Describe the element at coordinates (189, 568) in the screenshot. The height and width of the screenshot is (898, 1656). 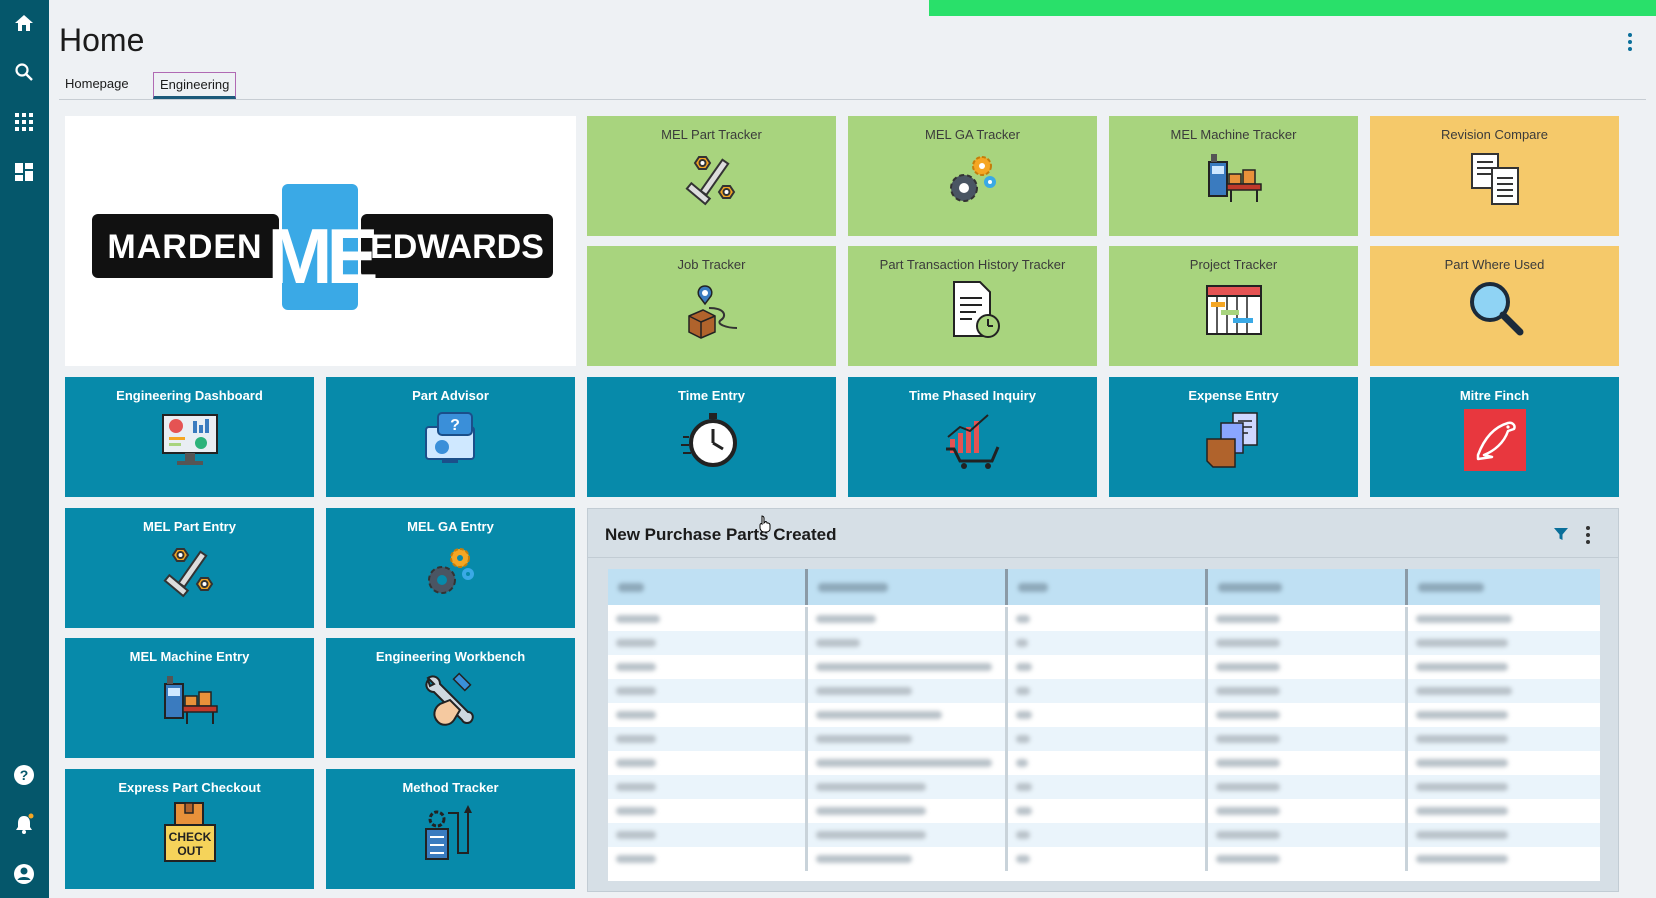
I see `tile-mel-part-entry: MEL Part Entry` at that location.